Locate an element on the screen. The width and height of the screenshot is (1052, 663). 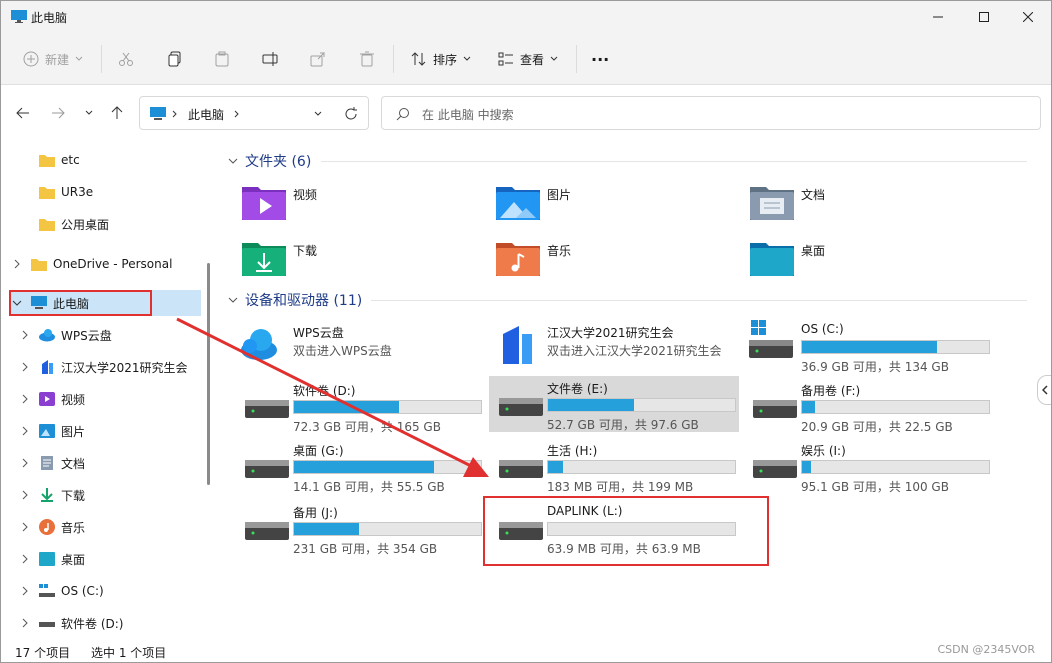
annotation-arrow is located at coordinates (332, 397).